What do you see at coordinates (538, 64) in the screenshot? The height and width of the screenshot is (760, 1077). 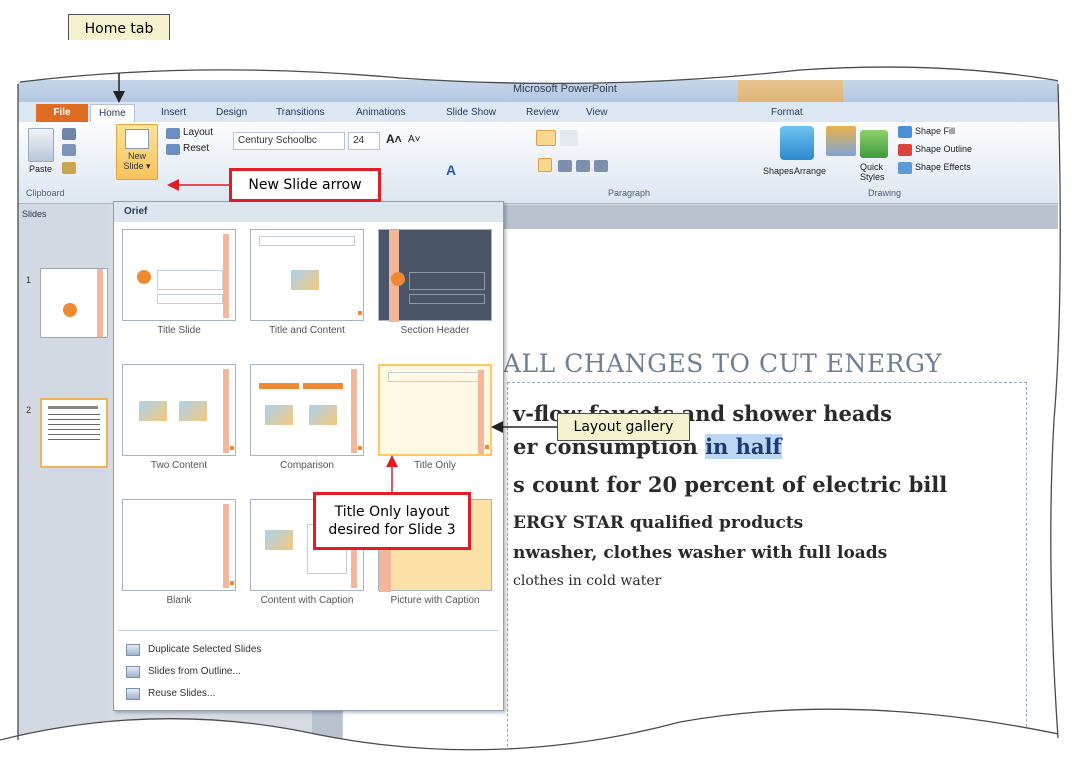 I see `top-torn-edge` at bounding box center [538, 64].